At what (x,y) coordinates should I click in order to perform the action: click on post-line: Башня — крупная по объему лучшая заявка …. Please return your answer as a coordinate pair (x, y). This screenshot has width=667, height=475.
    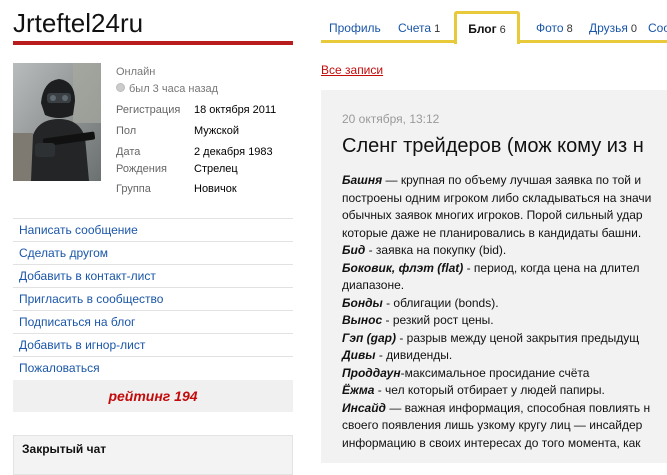
    Looking at the image, I should click on (492, 180).